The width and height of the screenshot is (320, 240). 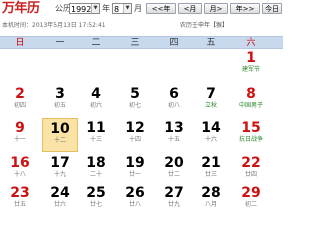 I want to click on day-cell: 19 廿一, so click(x=135, y=167).